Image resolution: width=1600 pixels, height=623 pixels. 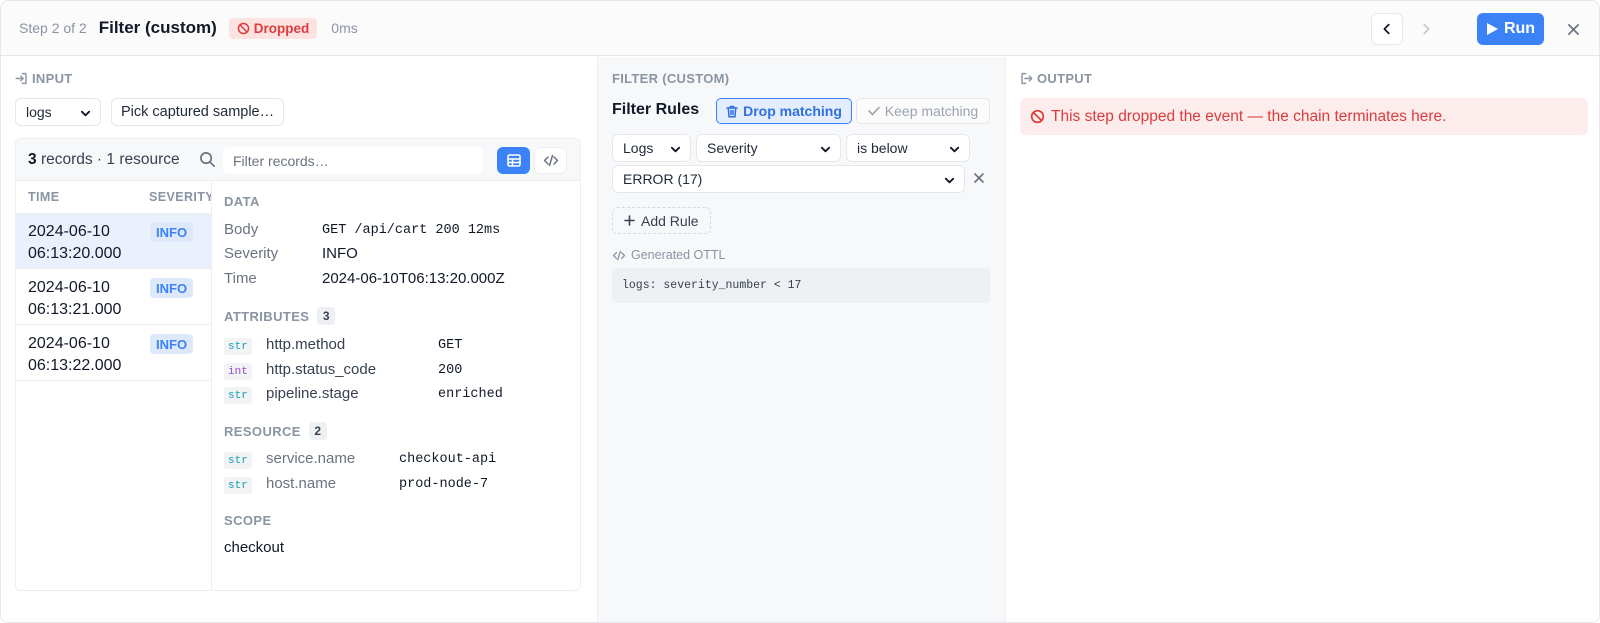 What do you see at coordinates (53, 28) in the screenshot?
I see `step-indicator: Step 2 of 2` at bounding box center [53, 28].